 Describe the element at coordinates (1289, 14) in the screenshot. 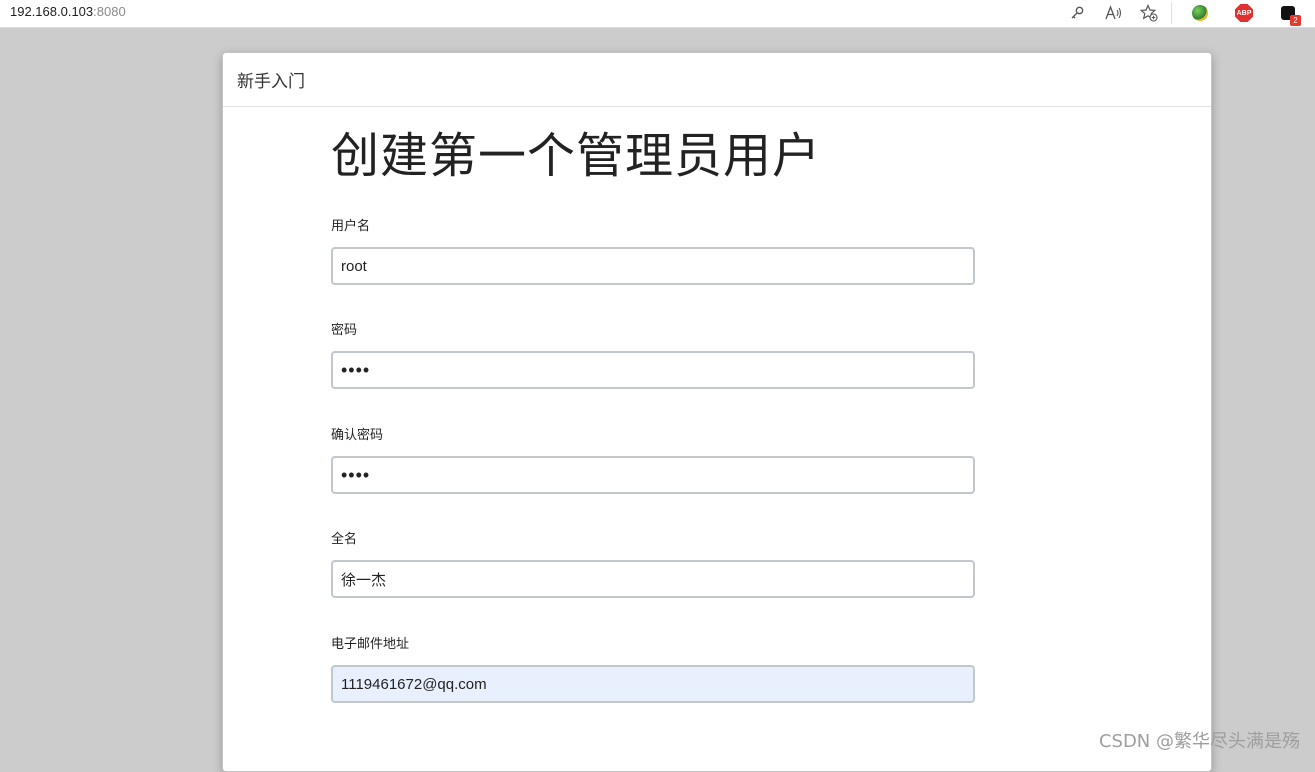

I see `extension-icon: 2` at that location.